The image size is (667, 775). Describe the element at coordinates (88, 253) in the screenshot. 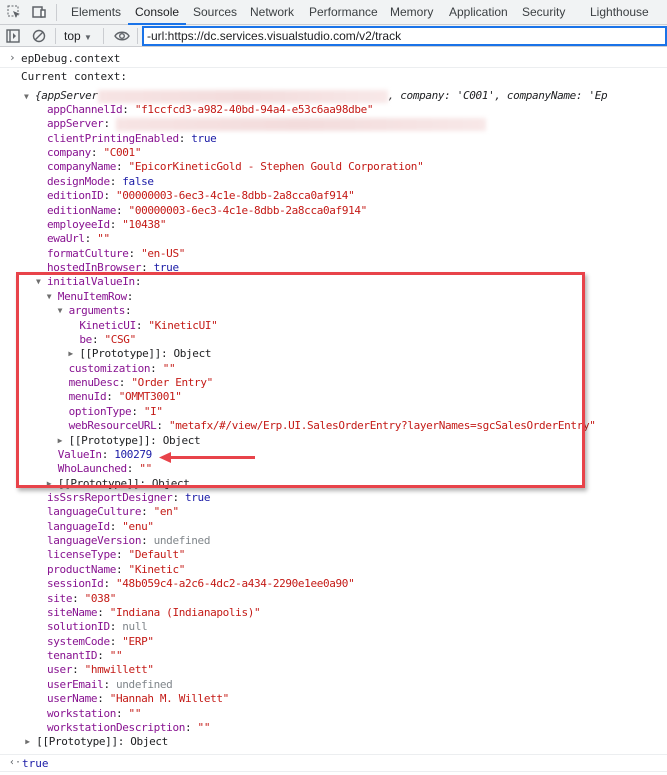

I see `property-key: formatCulture` at that location.